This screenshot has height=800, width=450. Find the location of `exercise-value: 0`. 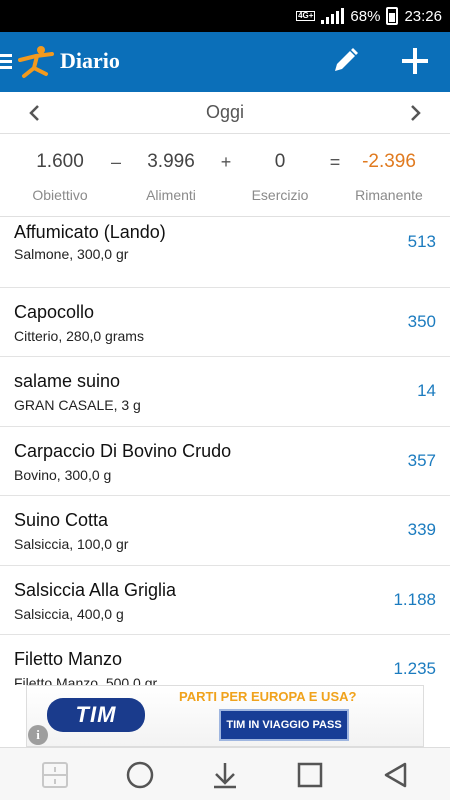

exercise-value: 0 is located at coordinates (280, 161).